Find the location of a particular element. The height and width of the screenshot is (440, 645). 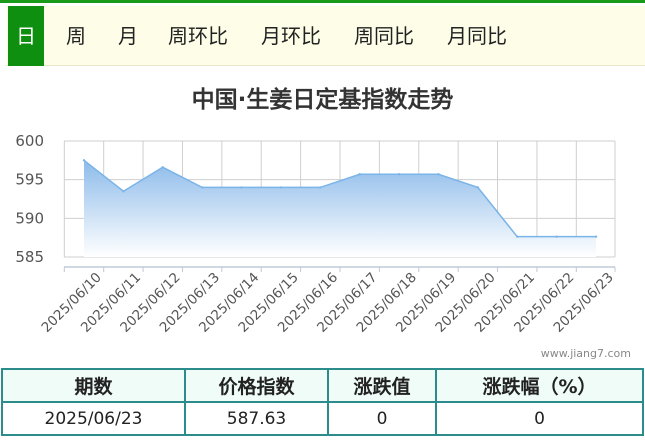

table-header-row: 期数 价格指数 涨跌值 涨跌幅（%） is located at coordinates (322, 385).